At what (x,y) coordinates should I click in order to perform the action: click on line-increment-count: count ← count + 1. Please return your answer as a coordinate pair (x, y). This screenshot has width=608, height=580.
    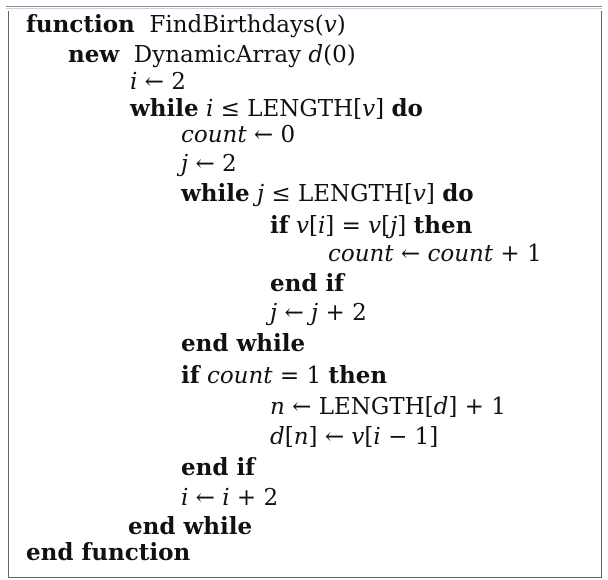
    Looking at the image, I should click on (435, 254).